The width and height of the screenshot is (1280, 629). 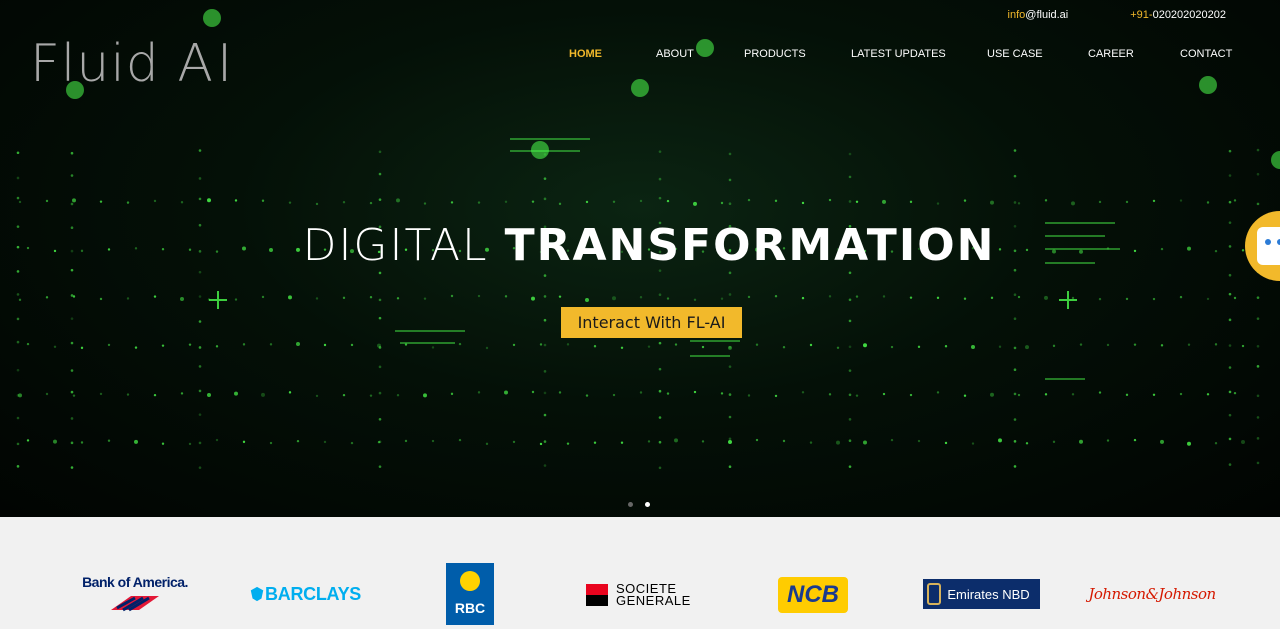 I want to click on barclays-eagle-icon, so click(x=257, y=594).